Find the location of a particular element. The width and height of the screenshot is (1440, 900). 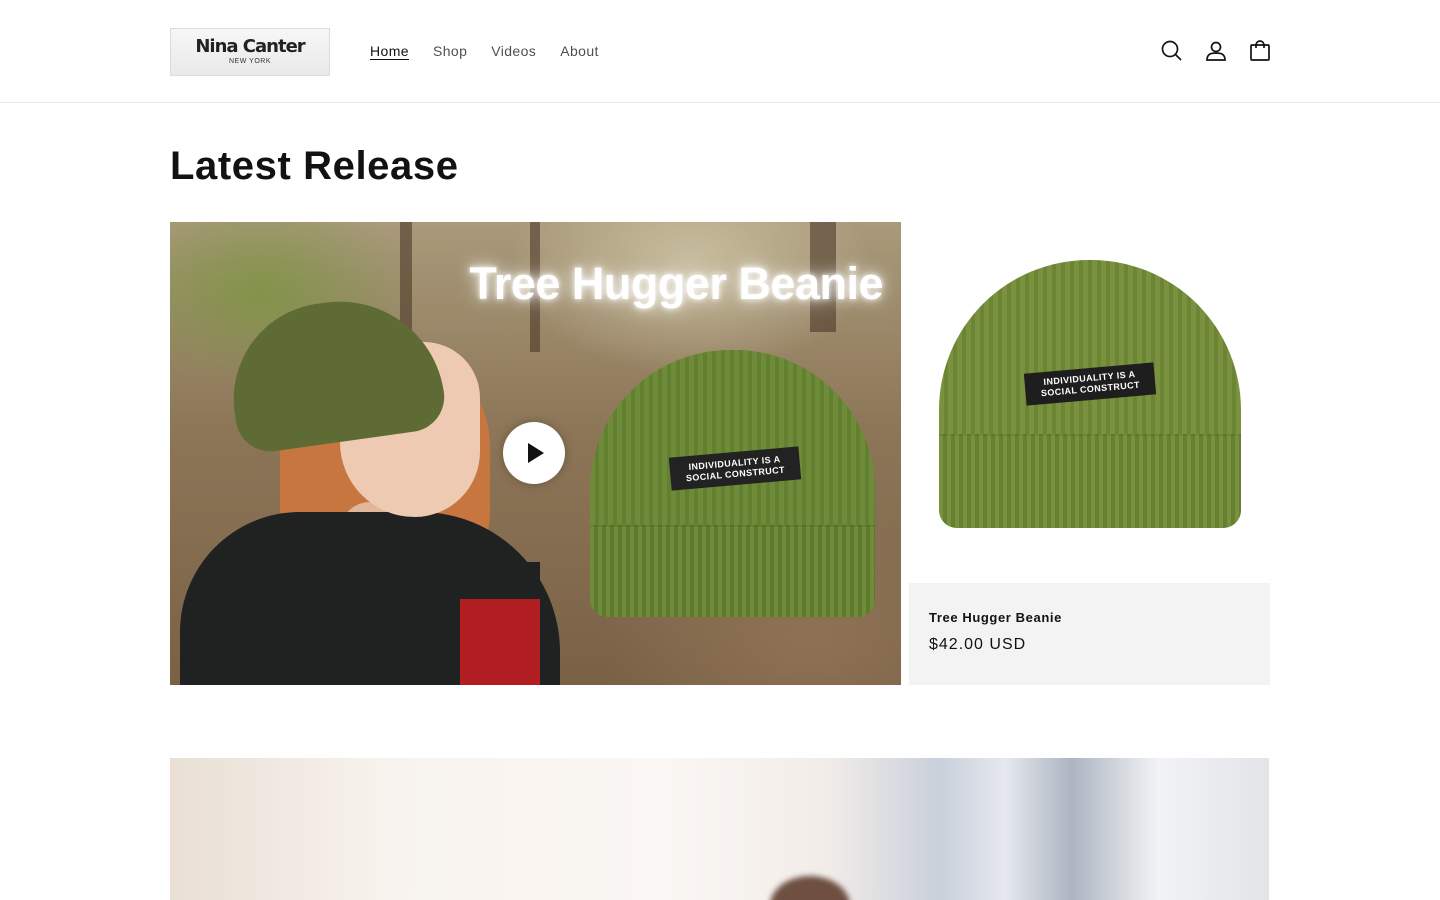

nav-link-about: About is located at coordinates (579, 51).